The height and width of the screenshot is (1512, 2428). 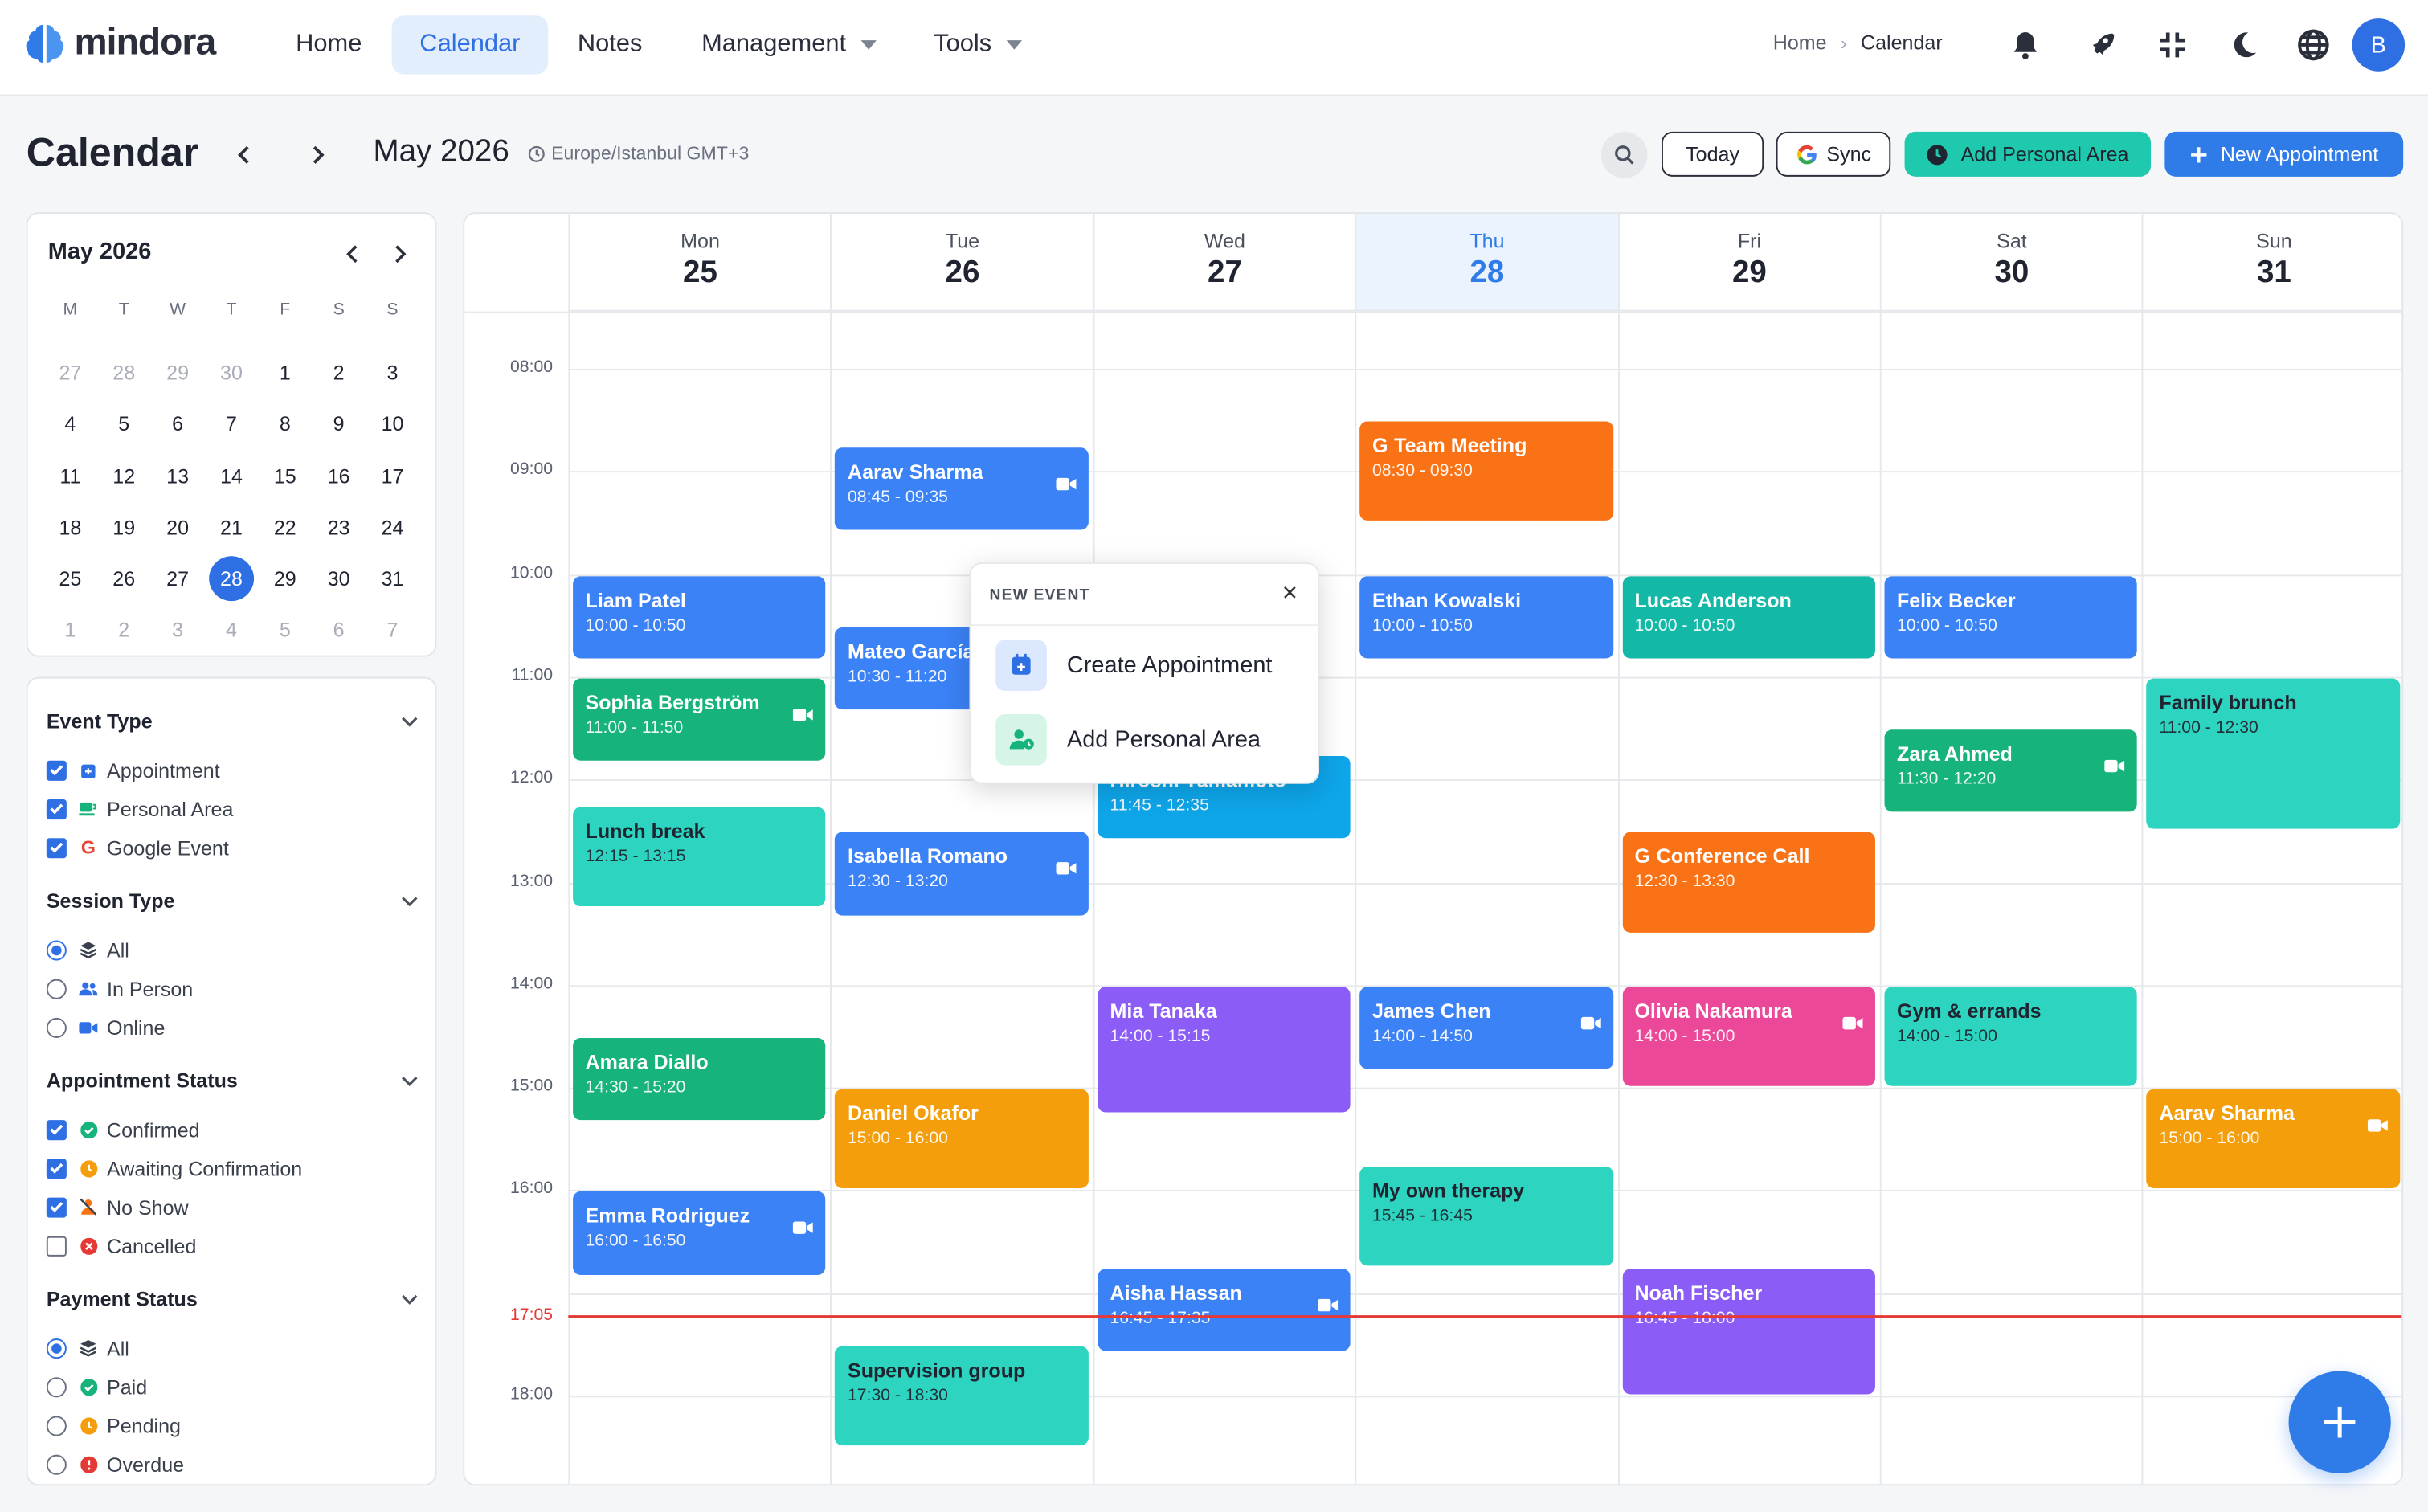 What do you see at coordinates (399, 254) in the screenshot?
I see `mini-next-button` at bounding box center [399, 254].